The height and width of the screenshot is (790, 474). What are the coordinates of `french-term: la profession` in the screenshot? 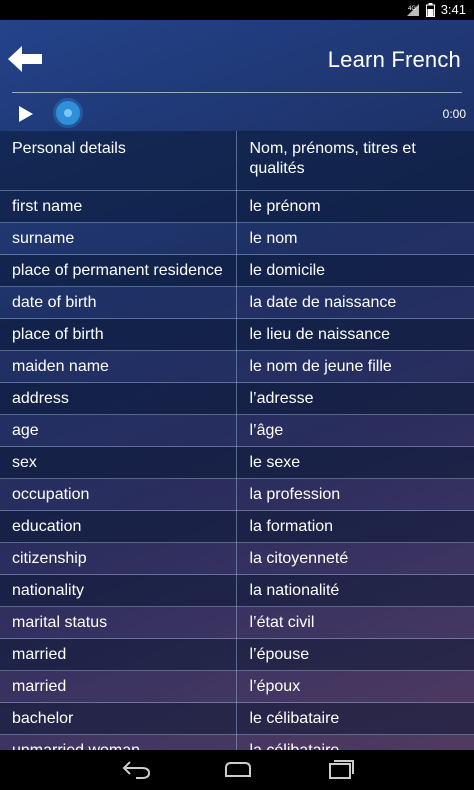 It's located at (355, 494).